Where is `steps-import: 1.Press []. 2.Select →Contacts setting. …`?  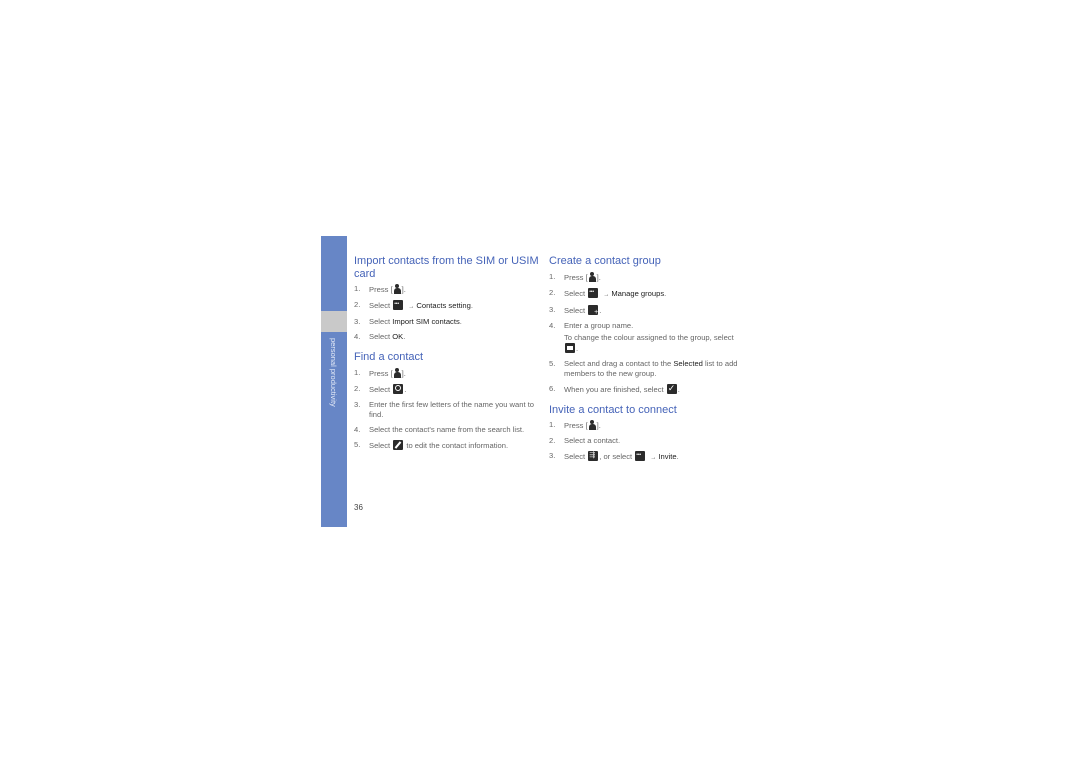
steps-import: 1.Press []. 2.Select →Contacts setting. … is located at coordinates (449, 313).